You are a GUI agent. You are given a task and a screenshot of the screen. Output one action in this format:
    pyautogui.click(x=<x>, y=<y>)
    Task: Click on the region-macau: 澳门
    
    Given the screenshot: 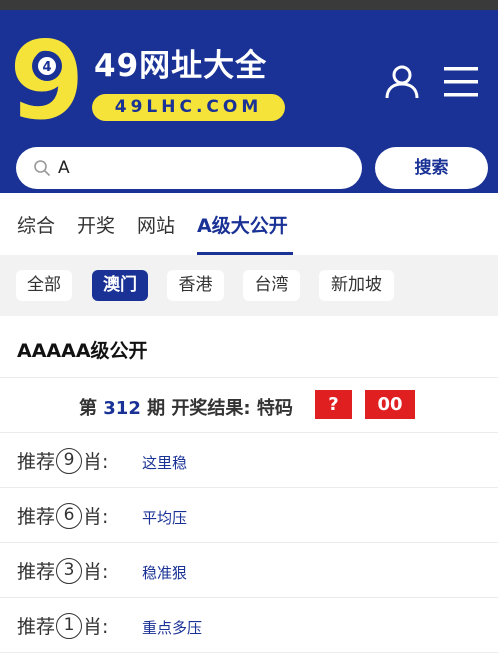 What is the action you would take?
    pyautogui.click(x=120, y=285)
    